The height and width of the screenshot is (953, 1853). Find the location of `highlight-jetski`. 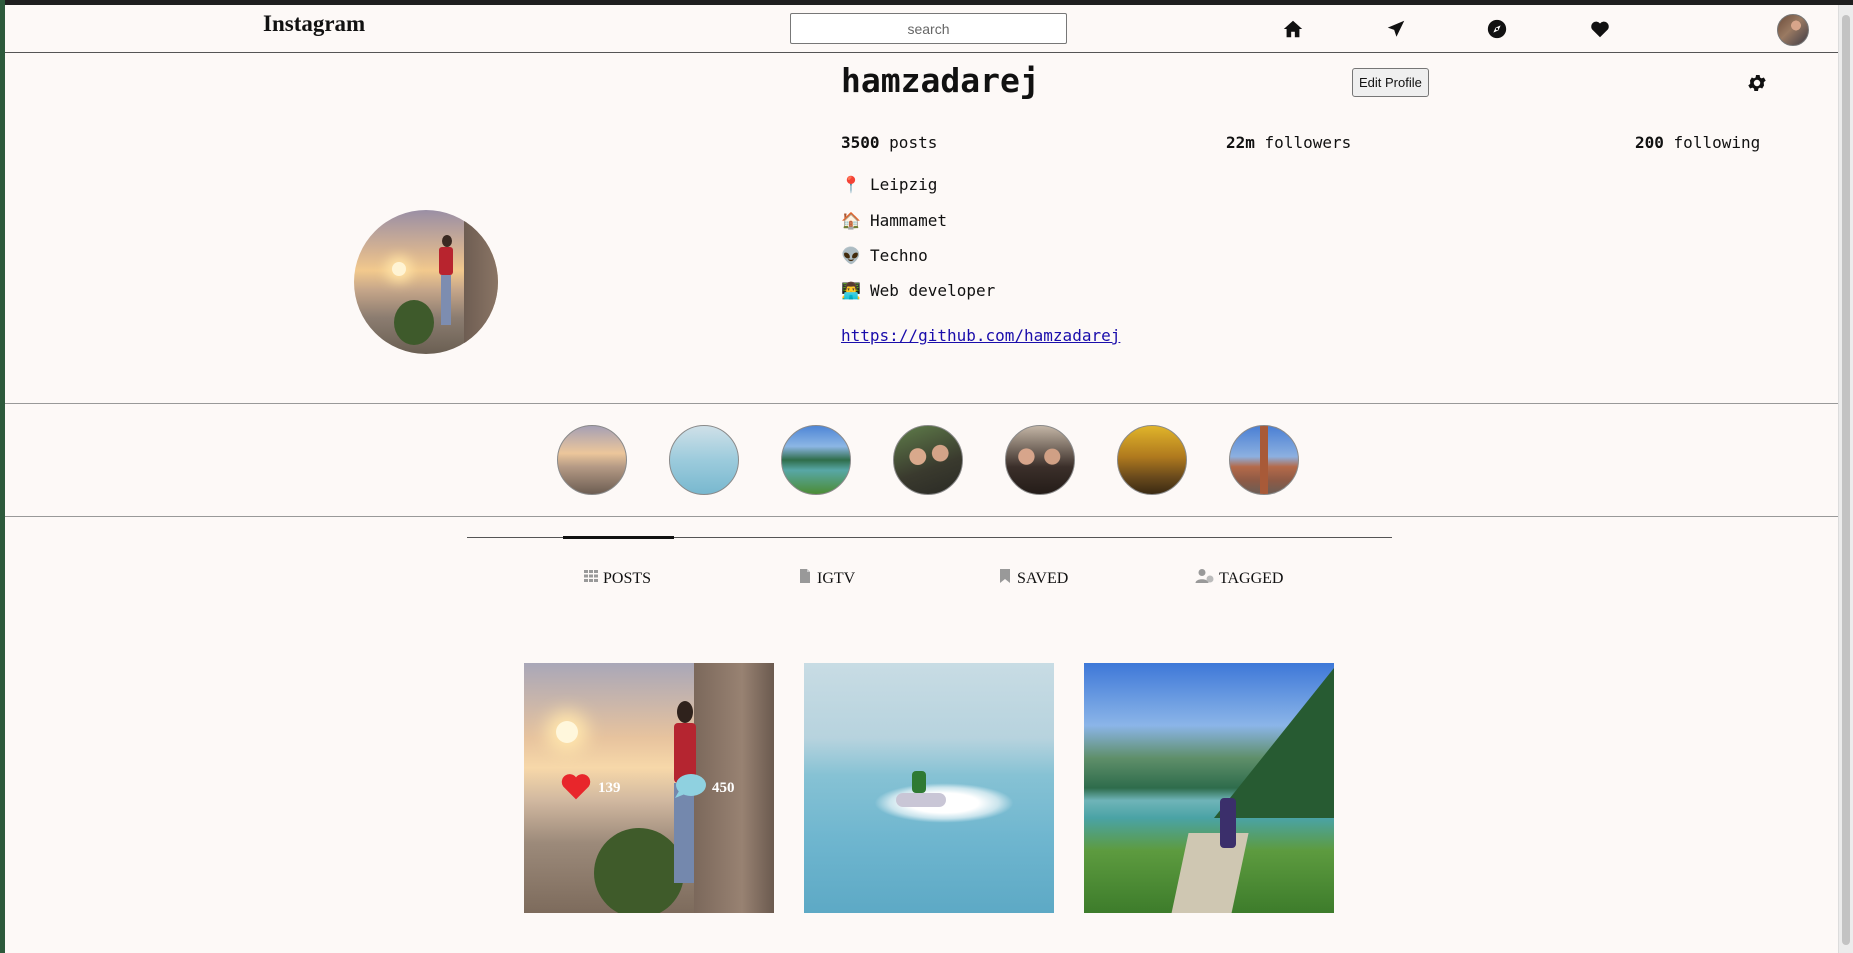

highlight-jetski is located at coordinates (704, 460).